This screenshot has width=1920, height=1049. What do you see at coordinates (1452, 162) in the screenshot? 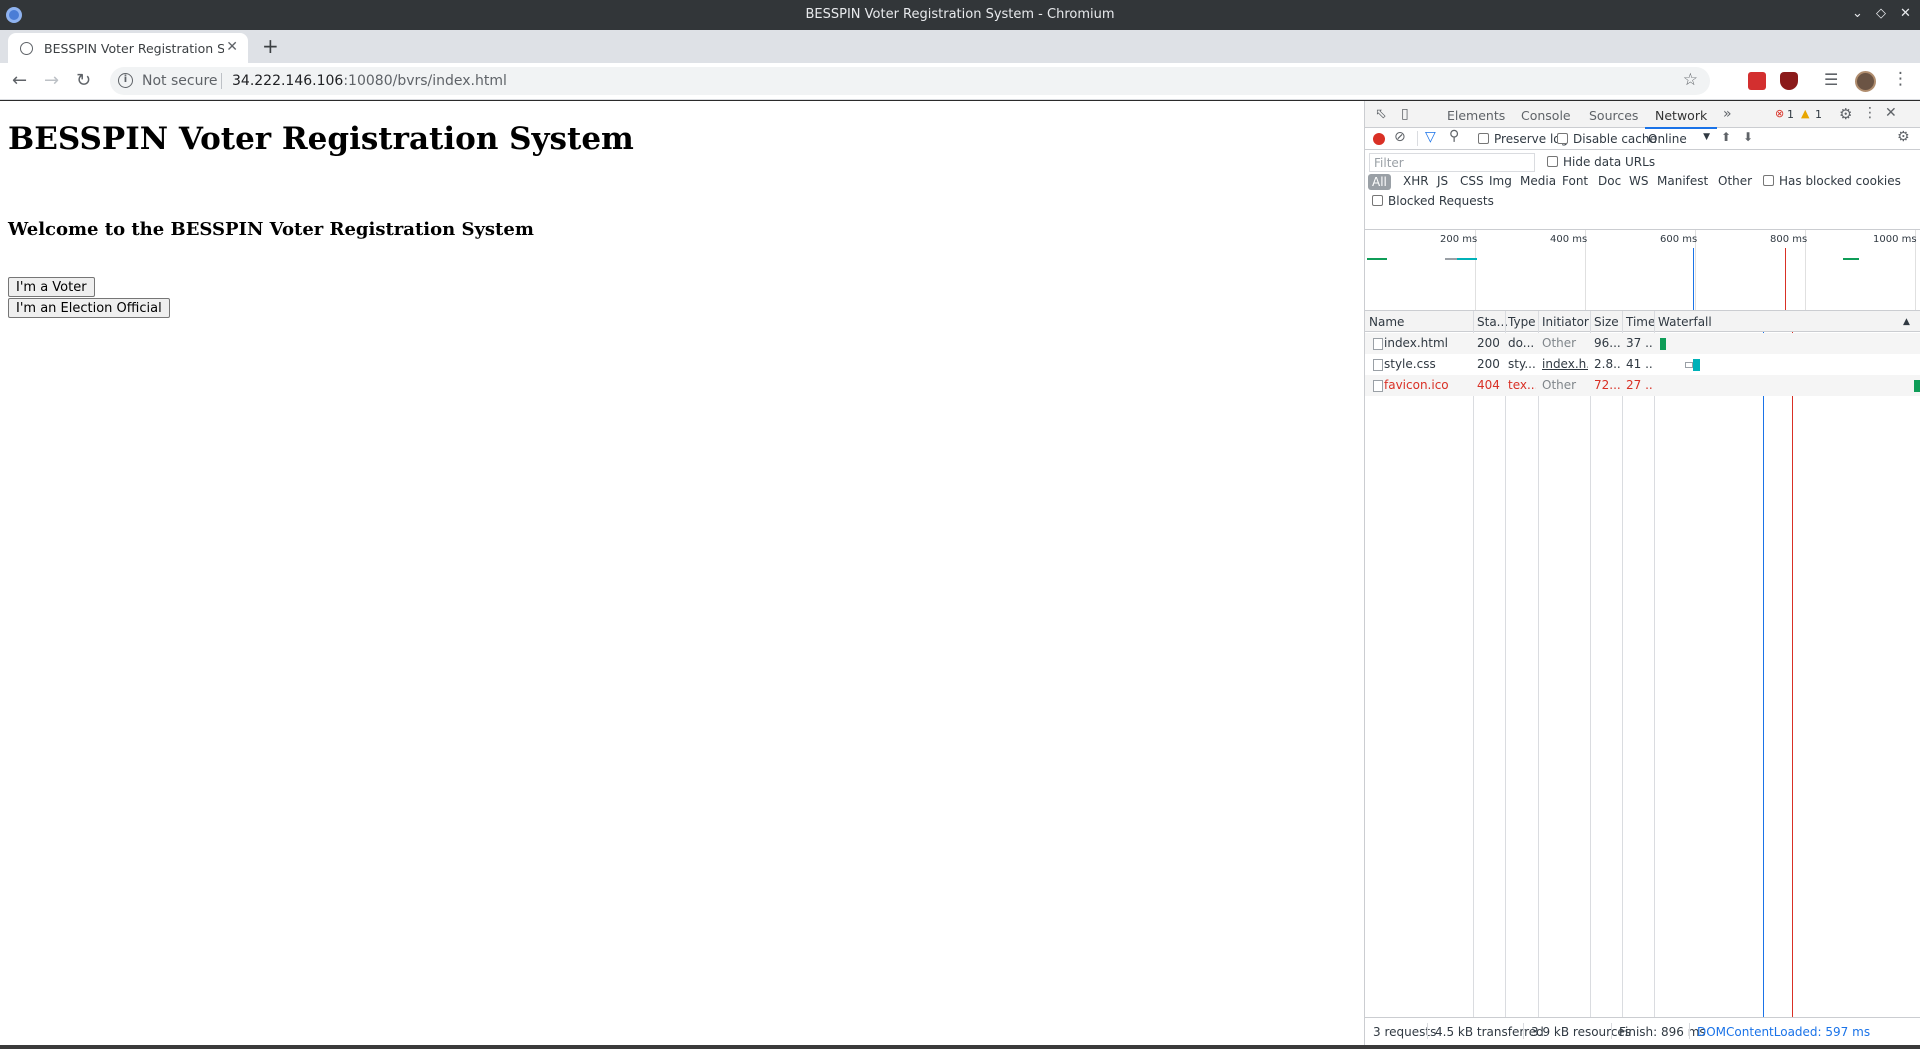
I see `filter-input: Filter` at bounding box center [1452, 162].